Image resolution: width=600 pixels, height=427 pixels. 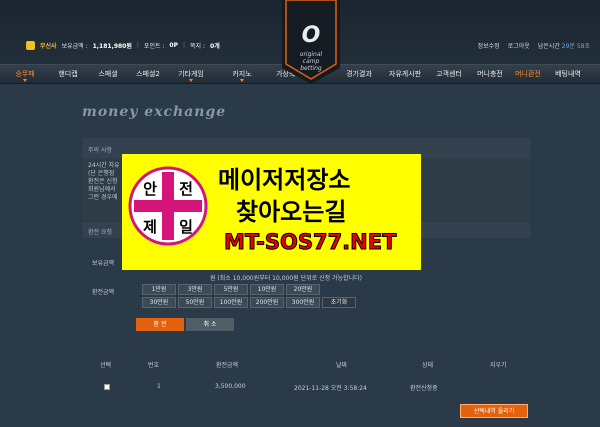 What do you see at coordinates (103, 292) in the screenshot?
I see `amount-row-label: 환전금액` at bounding box center [103, 292].